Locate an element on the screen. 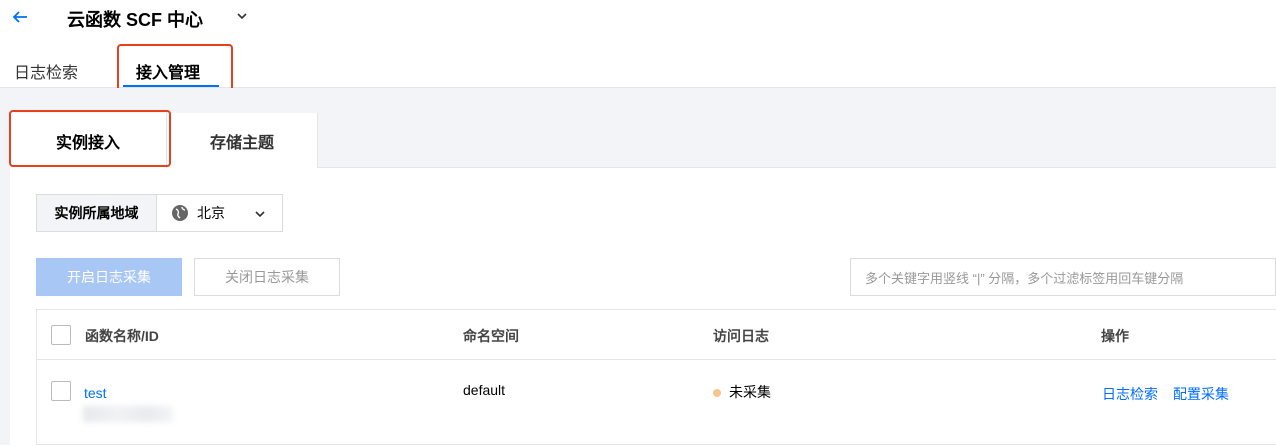 The width and height of the screenshot is (1276, 446). region-value: 北京 is located at coordinates (211, 213).